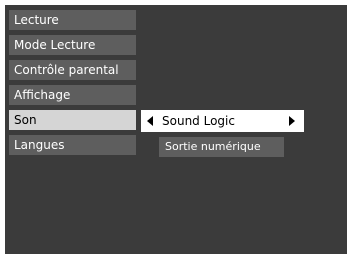 The height and width of the screenshot is (259, 352). I want to click on menu-item-lecture: Lecture, so click(72, 20).